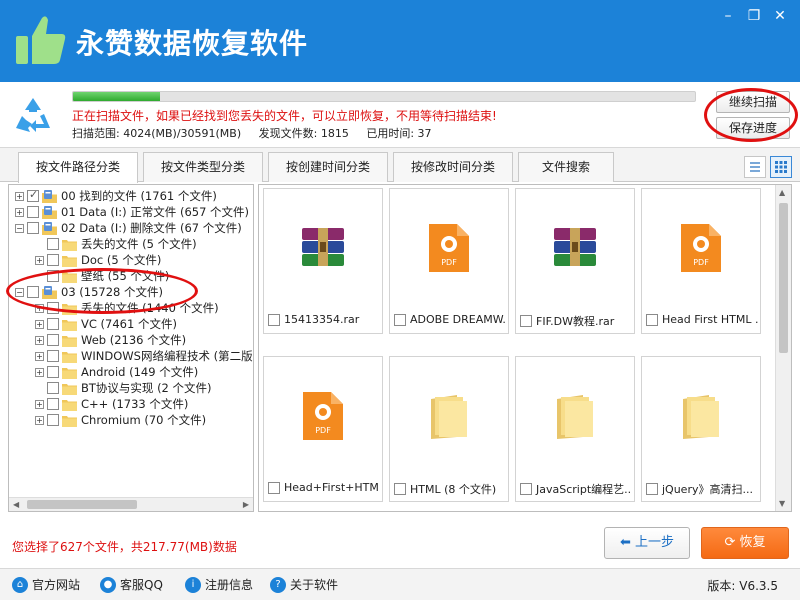 The height and width of the screenshot is (600, 800). What do you see at coordinates (41, 40) in the screenshot?
I see `thumbs-up-logo-icon` at bounding box center [41, 40].